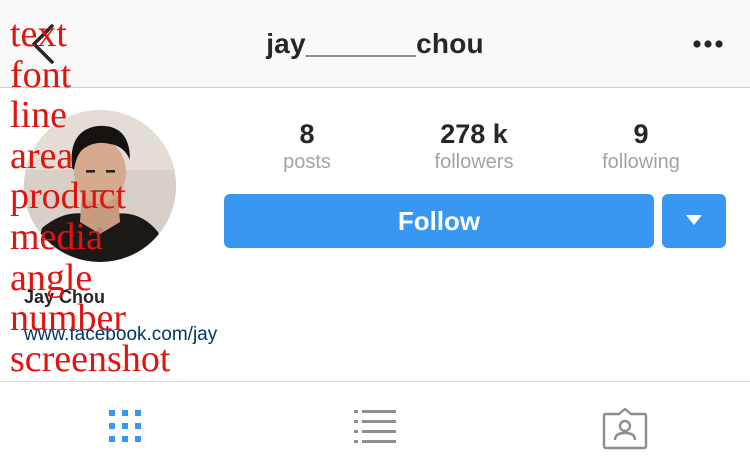  What do you see at coordinates (641, 162) in the screenshot?
I see `following-label: following` at bounding box center [641, 162].